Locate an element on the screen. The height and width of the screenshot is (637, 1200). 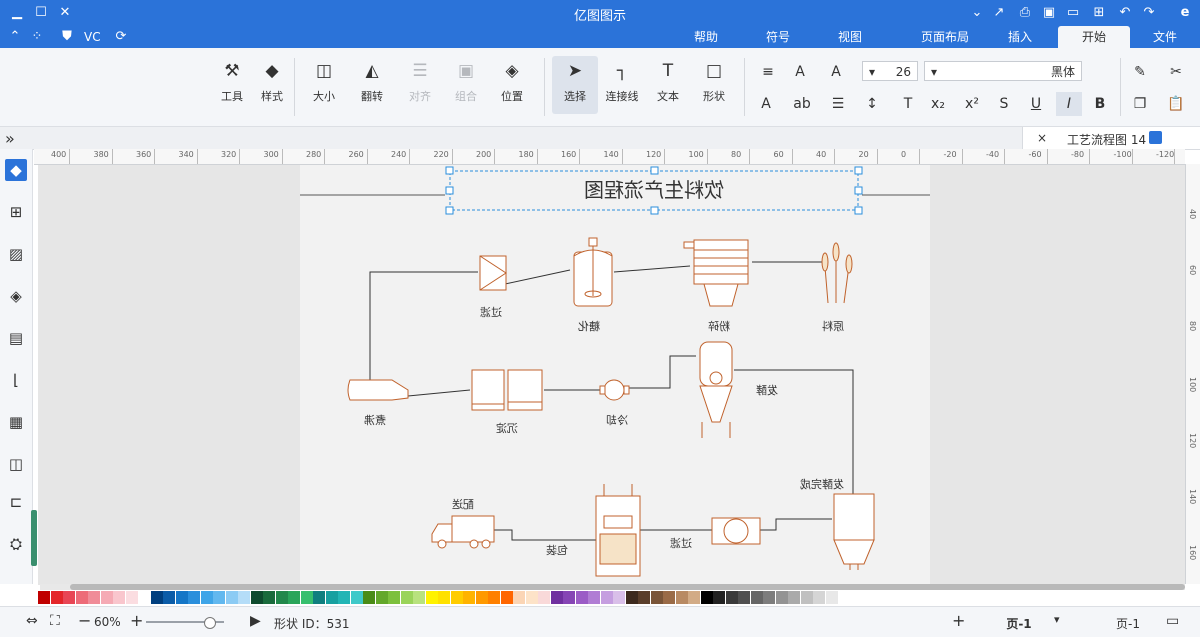
node-label-filter2: 过滤 is located at coordinates (681, 543).